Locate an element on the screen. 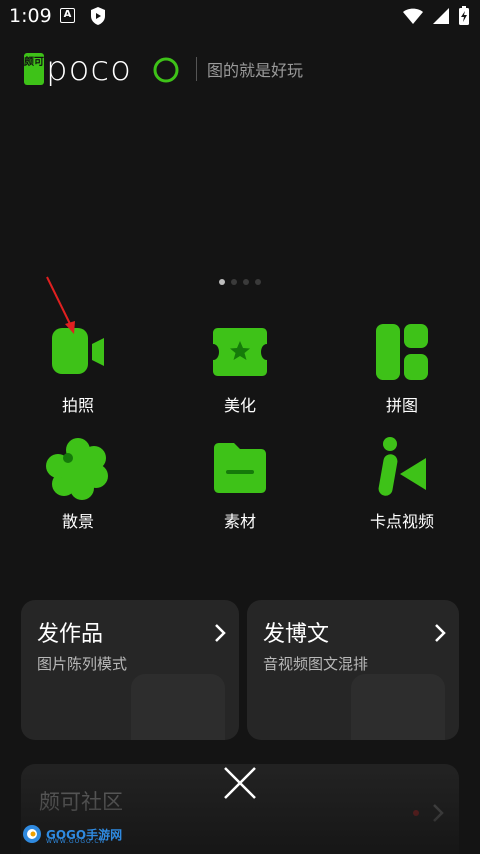 Image resolution: width=480 pixels, height=854 pixels. status-time: 1:09 is located at coordinates (30, 16).